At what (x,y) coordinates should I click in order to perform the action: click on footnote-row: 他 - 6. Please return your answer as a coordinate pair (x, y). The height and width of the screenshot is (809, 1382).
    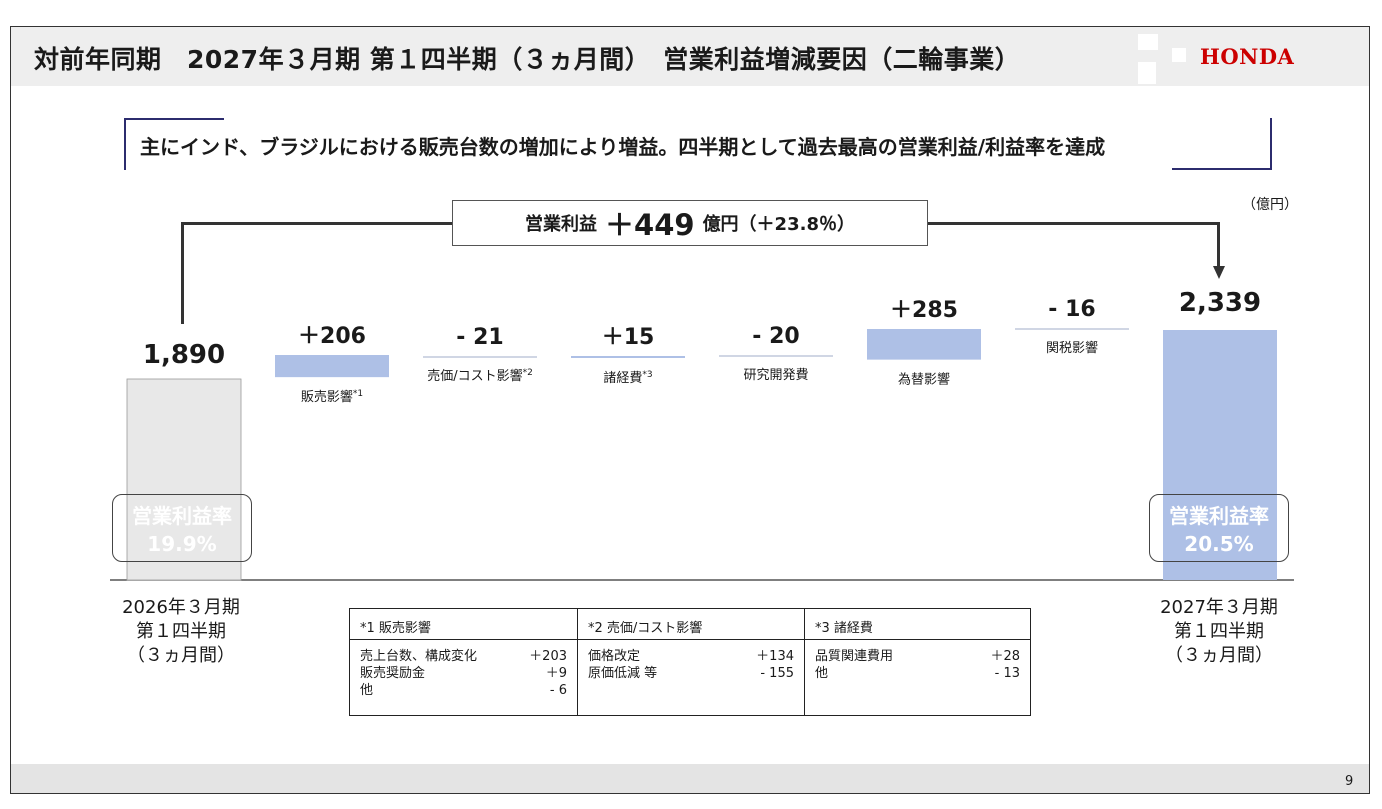
    Looking at the image, I should click on (463, 690).